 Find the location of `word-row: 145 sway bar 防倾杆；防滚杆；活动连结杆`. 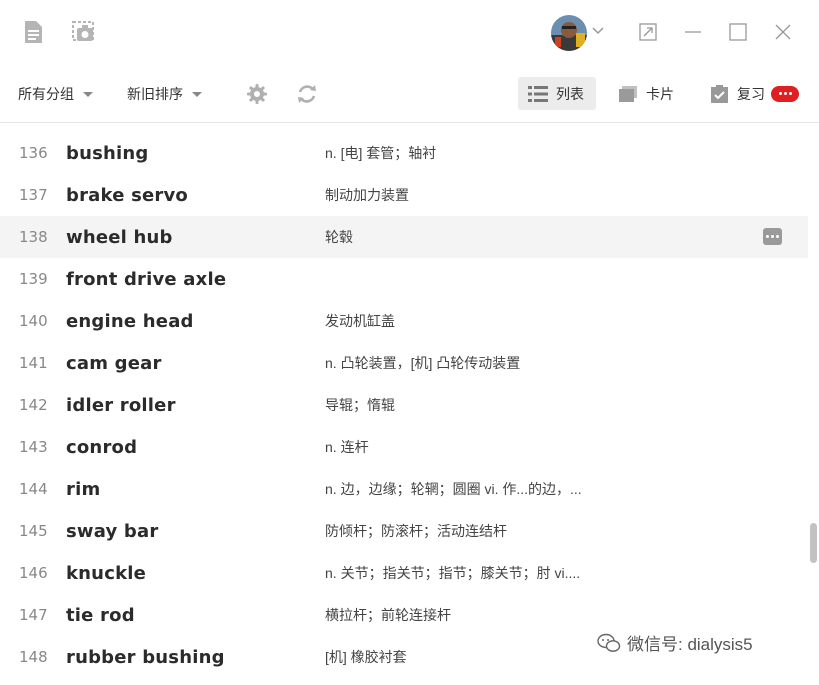

word-row: 145 sway bar 防倾杆；防滚杆；活动连结杆 is located at coordinates (404, 531).